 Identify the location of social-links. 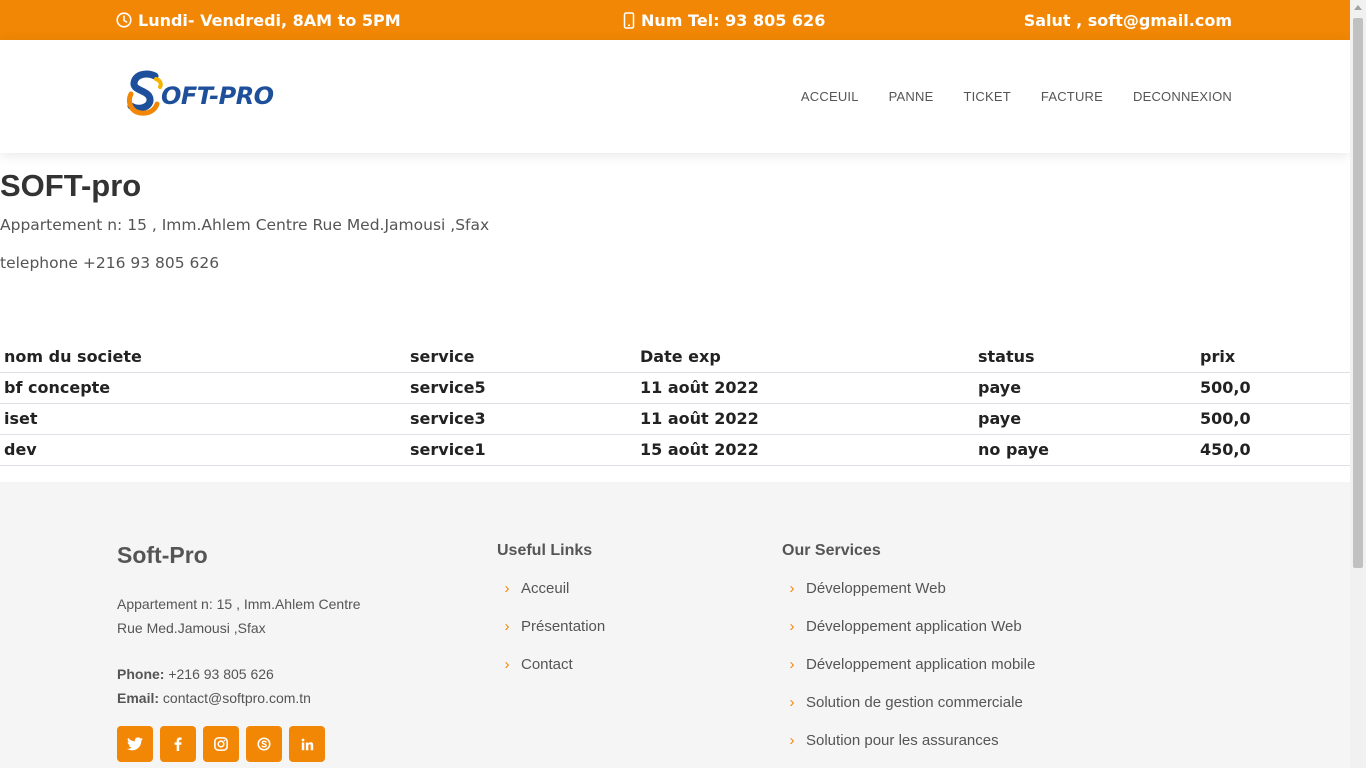
(224, 744).